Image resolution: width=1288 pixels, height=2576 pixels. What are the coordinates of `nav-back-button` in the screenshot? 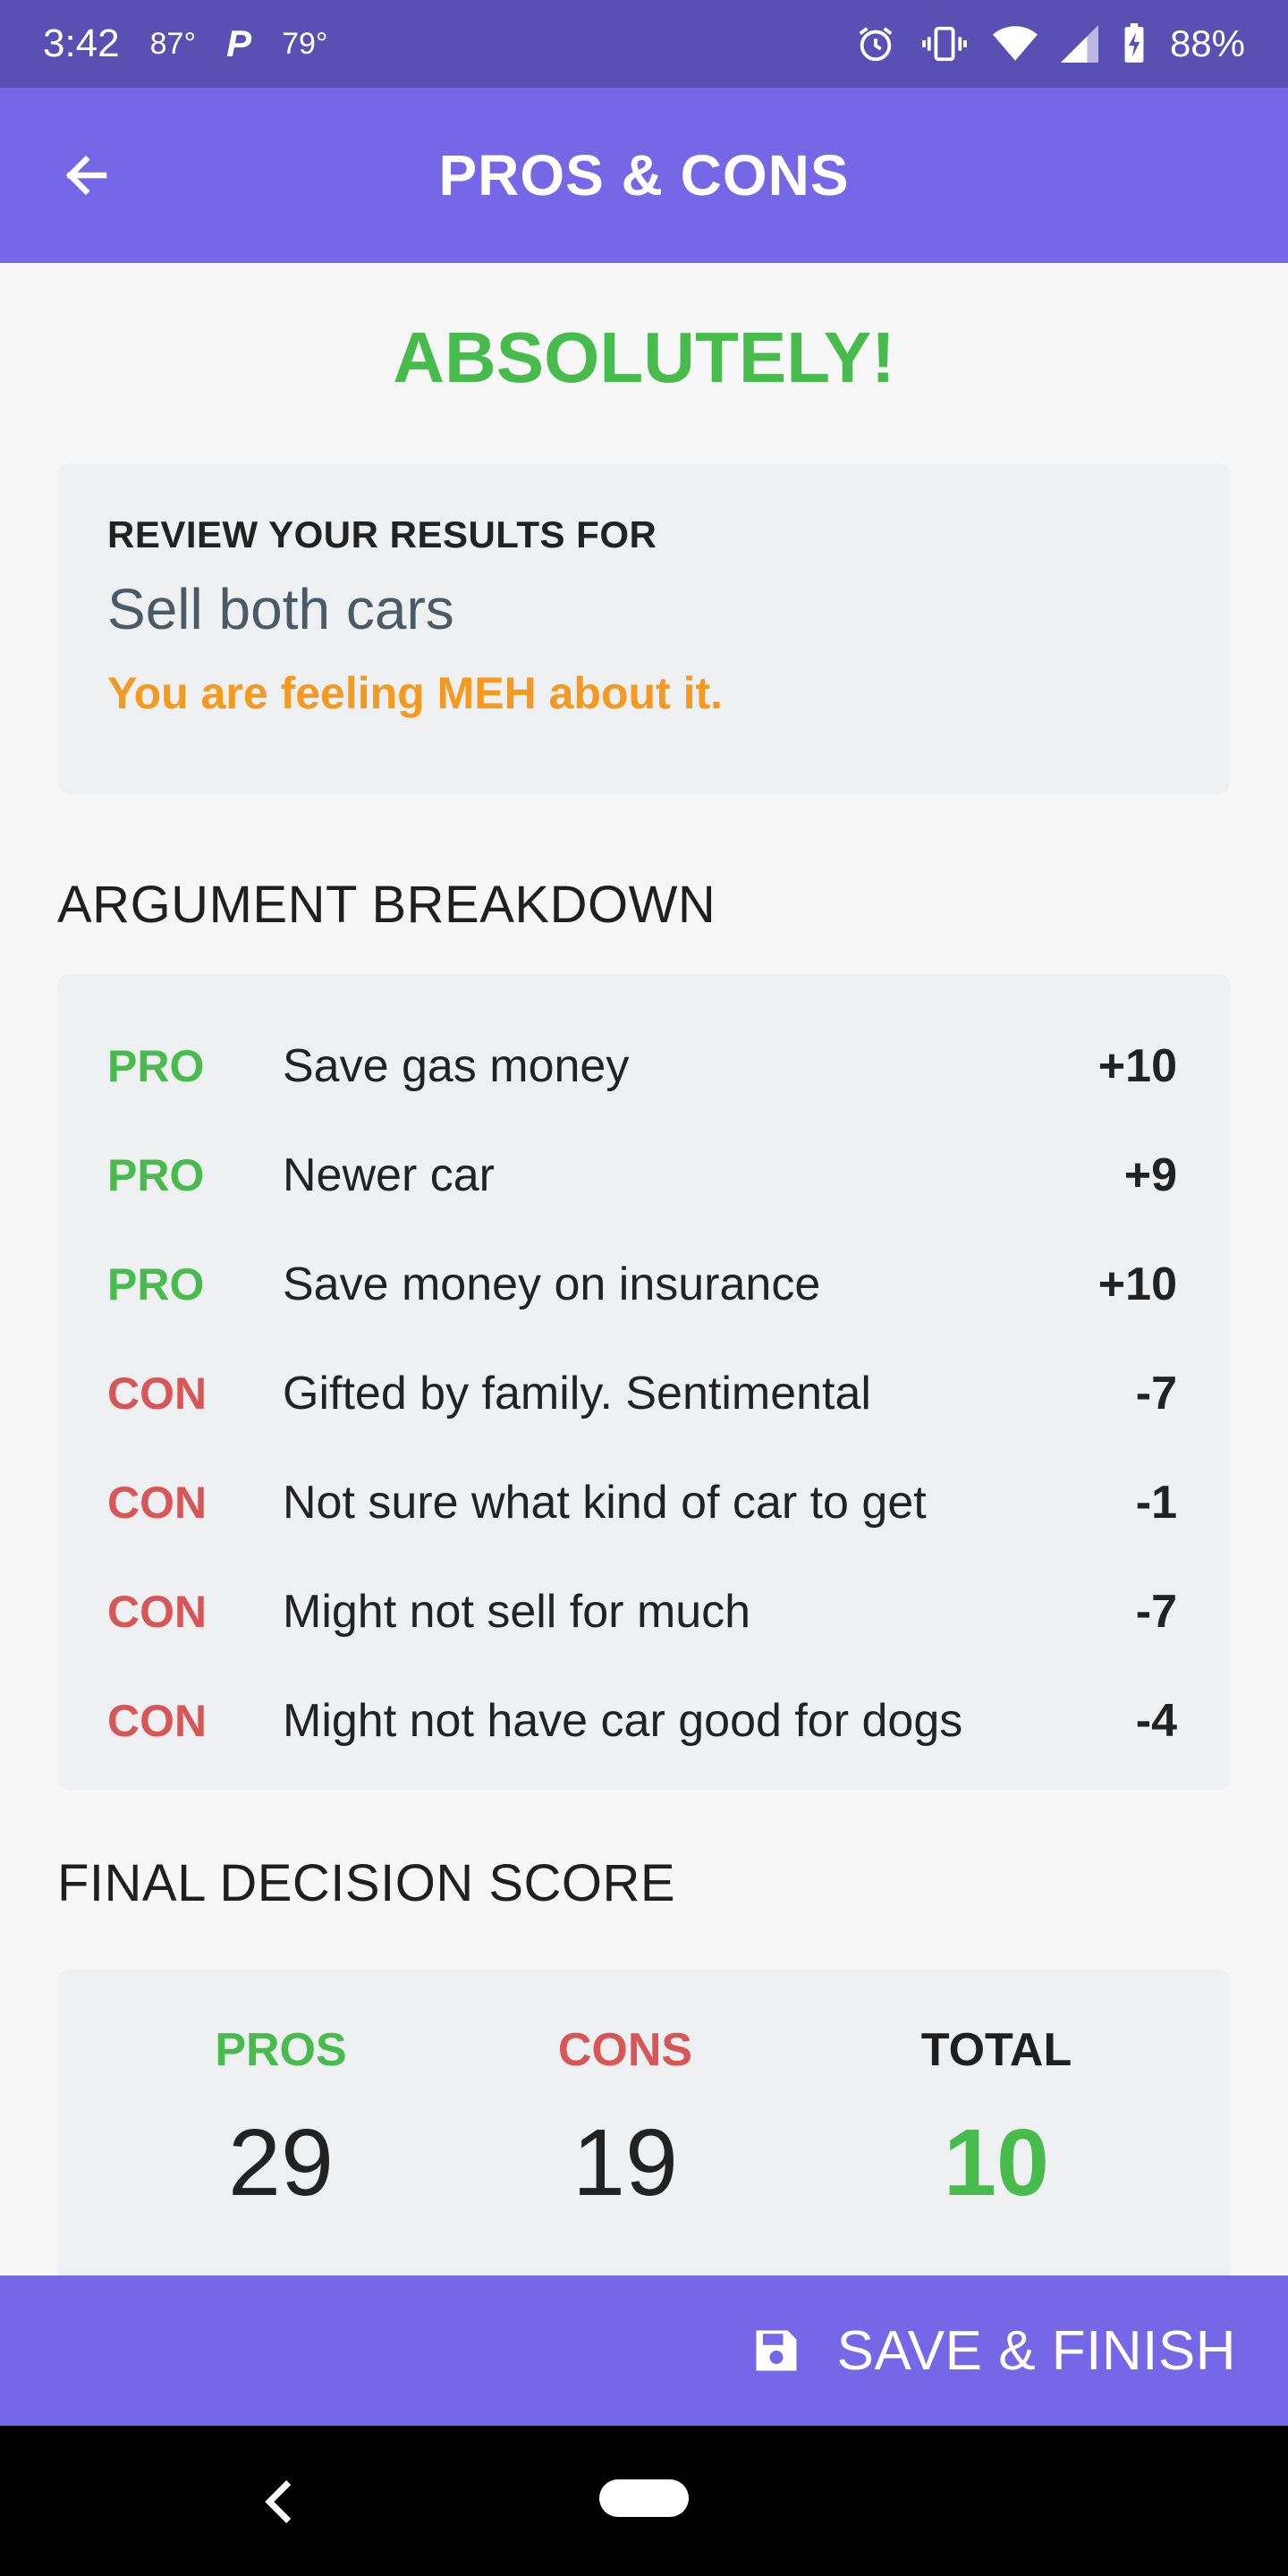 It's located at (279, 2501).